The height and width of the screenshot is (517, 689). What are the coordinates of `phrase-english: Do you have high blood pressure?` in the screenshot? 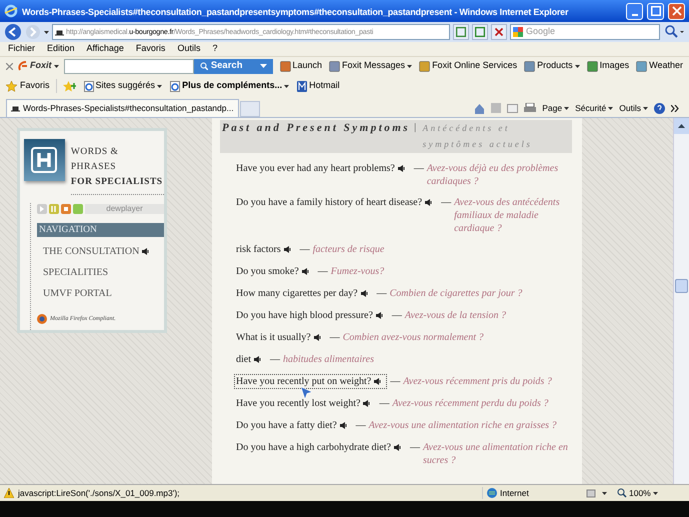 It's located at (311, 315).